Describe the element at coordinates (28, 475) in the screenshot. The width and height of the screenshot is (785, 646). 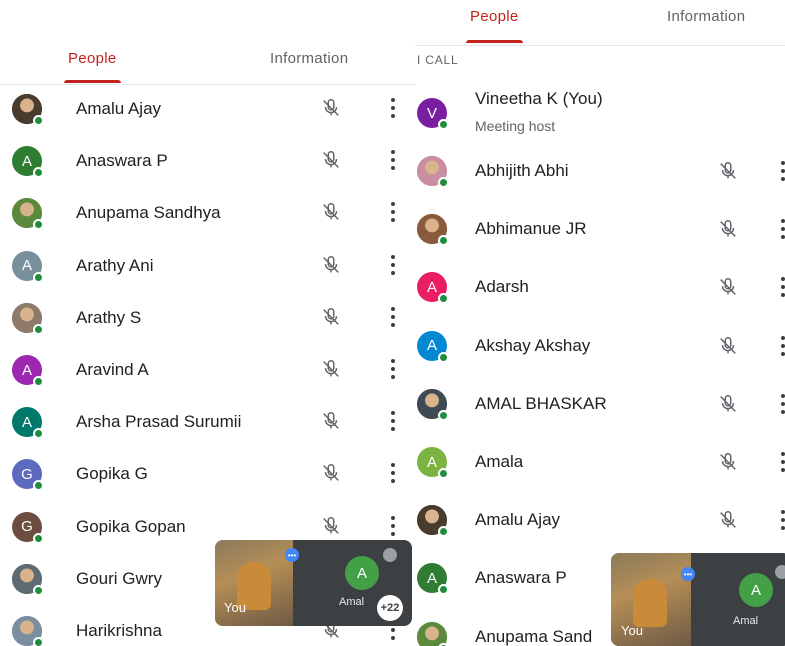
I see `participant-avatar: G` at that location.